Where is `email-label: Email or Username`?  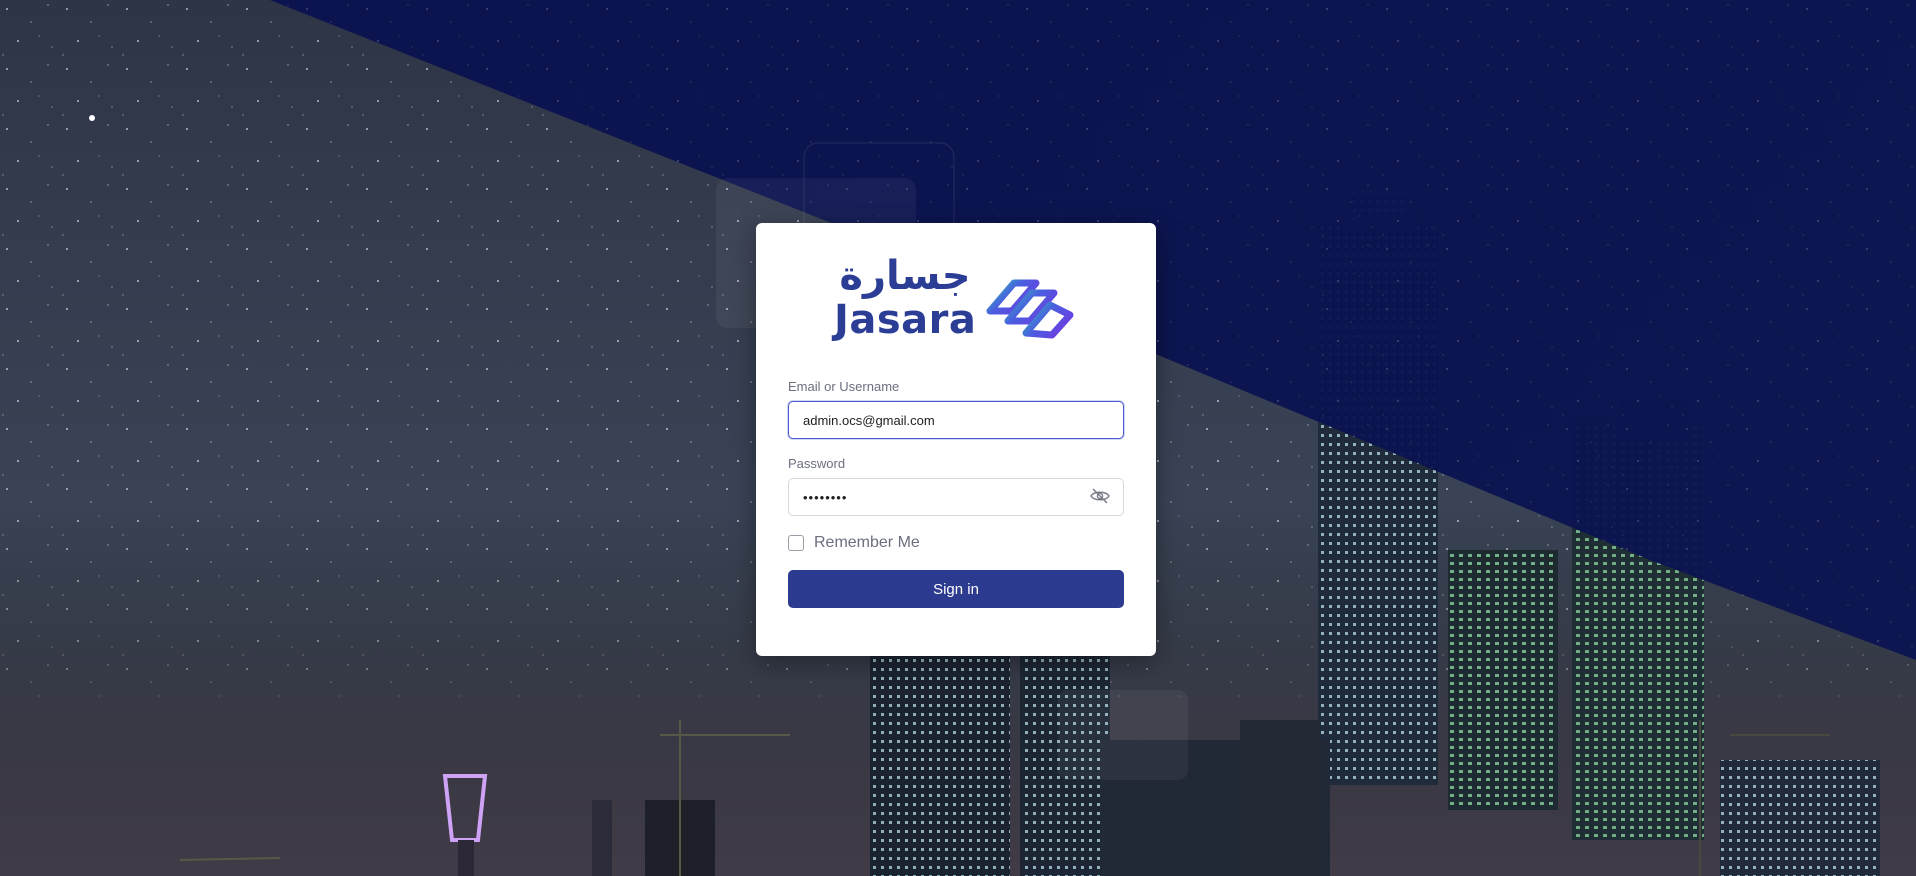 email-label: Email or Username is located at coordinates (844, 386).